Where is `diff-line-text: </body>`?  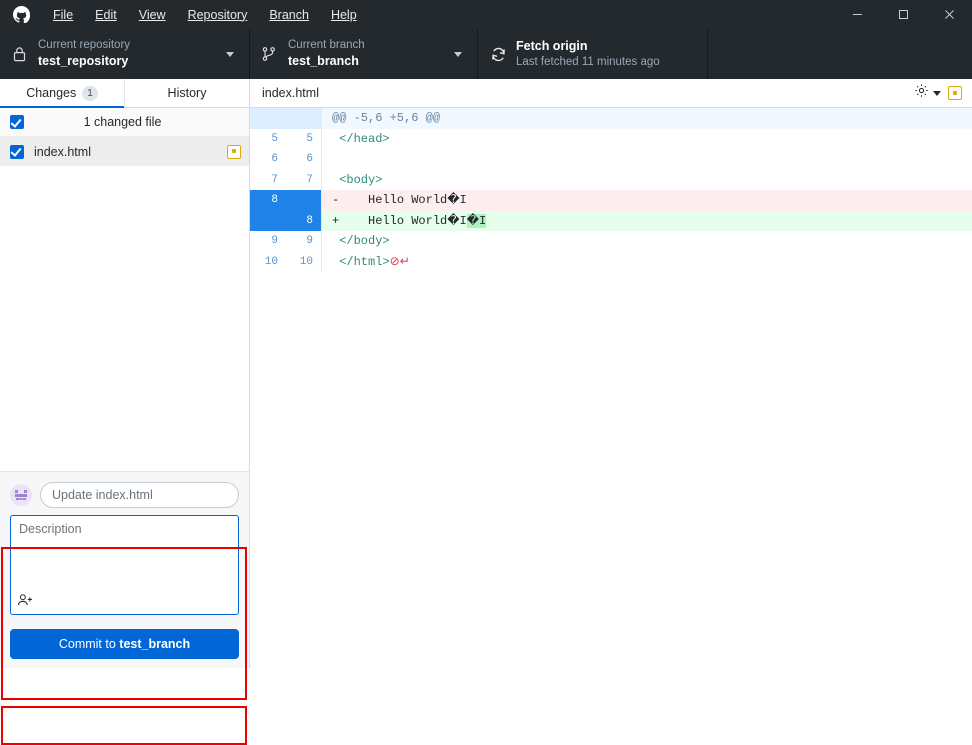
diff-line-text: </body> is located at coordinates (647, 241).